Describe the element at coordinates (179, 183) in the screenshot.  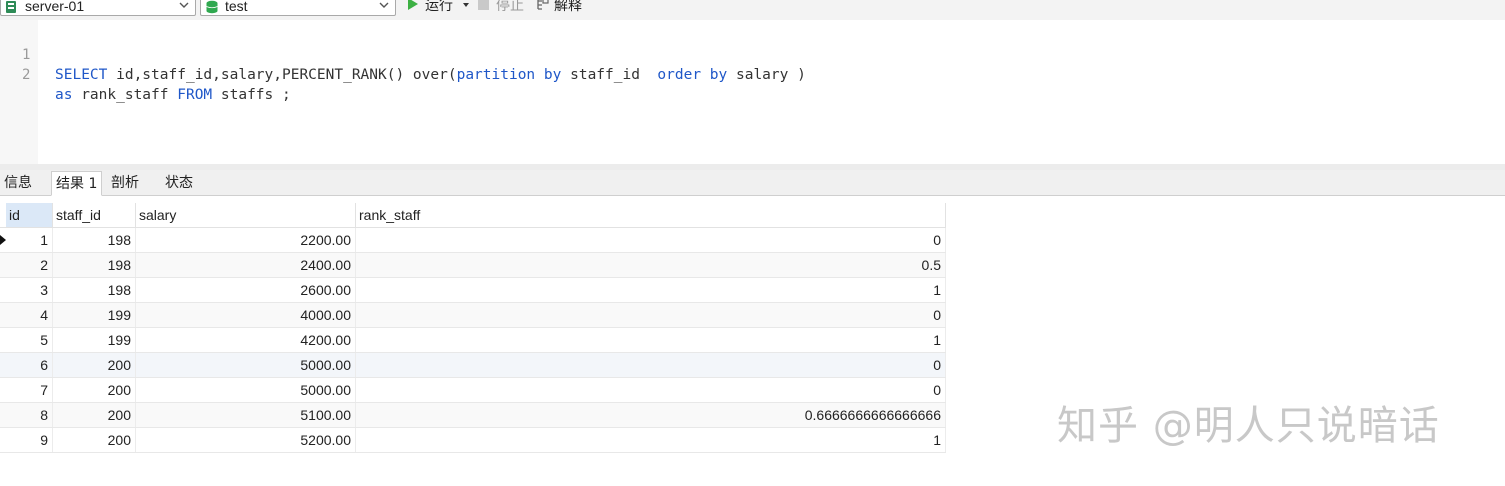
I see `tab-status: 状态` at that location.